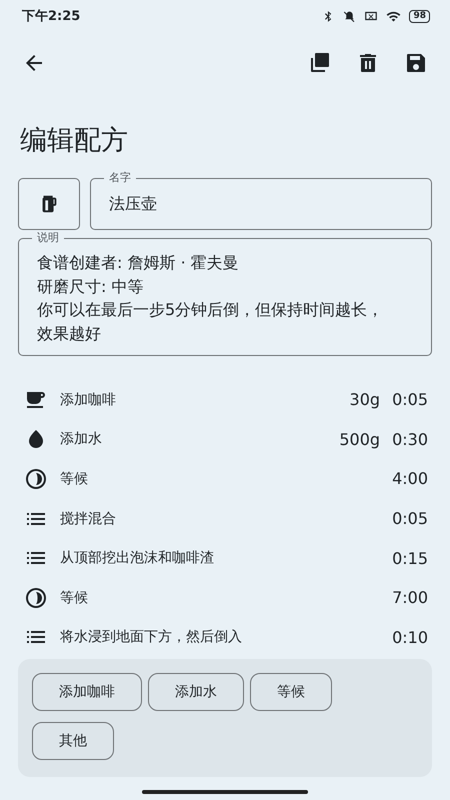  I want to click on step-label: 添加水, so click(81, 439).